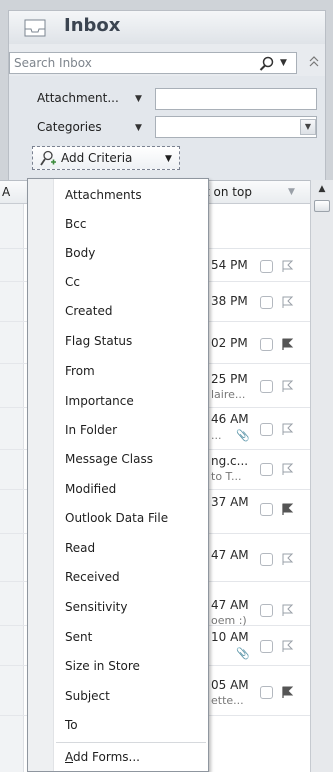 Image resolution: width=333 pixels, height=772 pixels. I want to click on folder-title: Inbox, so click(92, 25).